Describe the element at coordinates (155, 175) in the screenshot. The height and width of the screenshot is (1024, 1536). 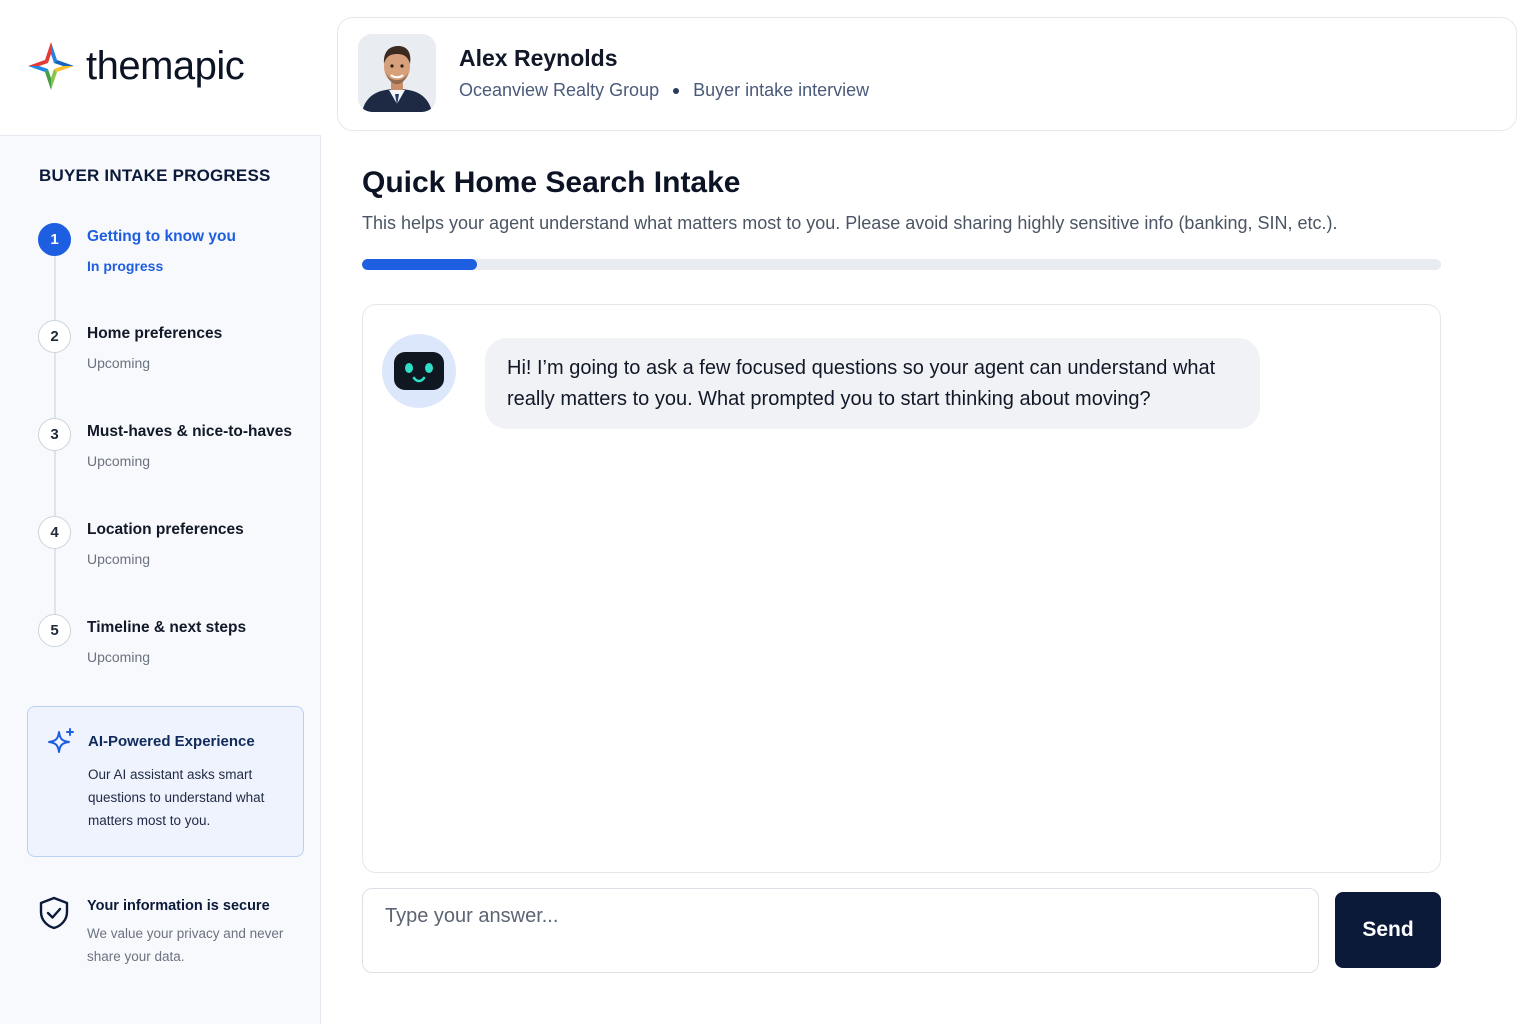
I see `sidebar-title: BUYER INTAKE PROGRESS` at that location.